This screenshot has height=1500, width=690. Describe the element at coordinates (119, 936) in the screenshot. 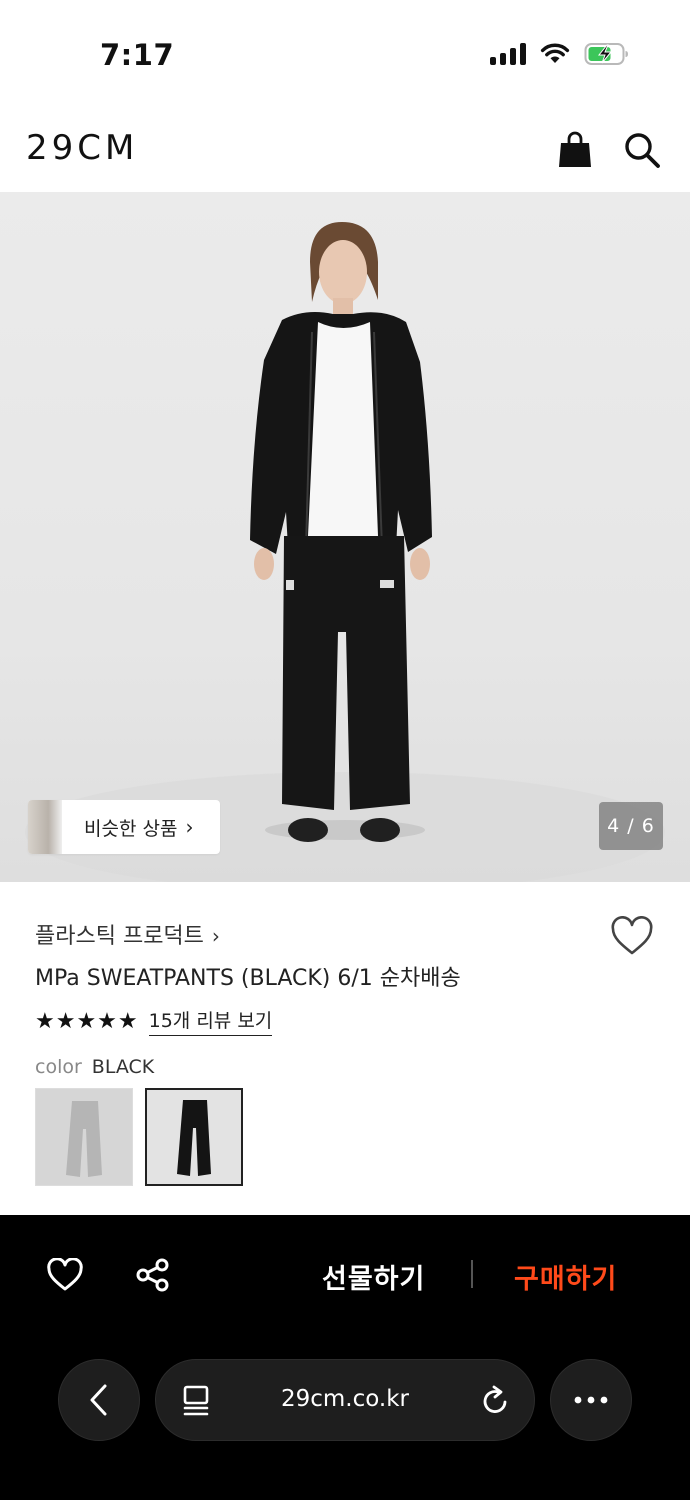

I see `brand-name: 플라스틱 프로덕트` at that location.